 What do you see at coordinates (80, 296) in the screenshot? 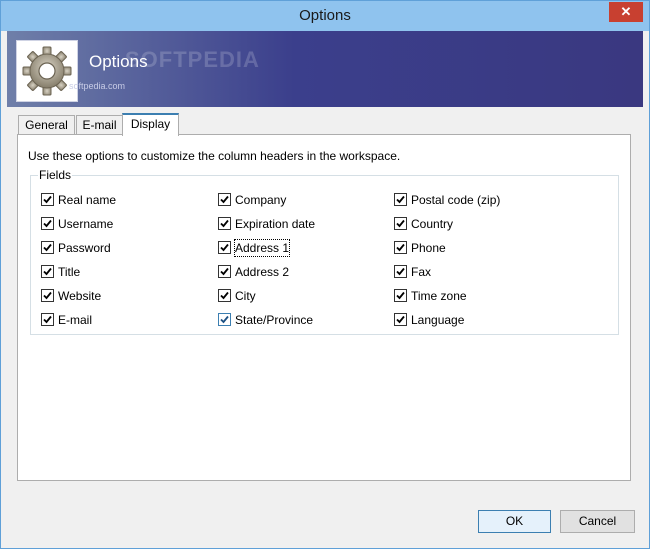
I see `field-label: Website` at bounding box center [80, 296].